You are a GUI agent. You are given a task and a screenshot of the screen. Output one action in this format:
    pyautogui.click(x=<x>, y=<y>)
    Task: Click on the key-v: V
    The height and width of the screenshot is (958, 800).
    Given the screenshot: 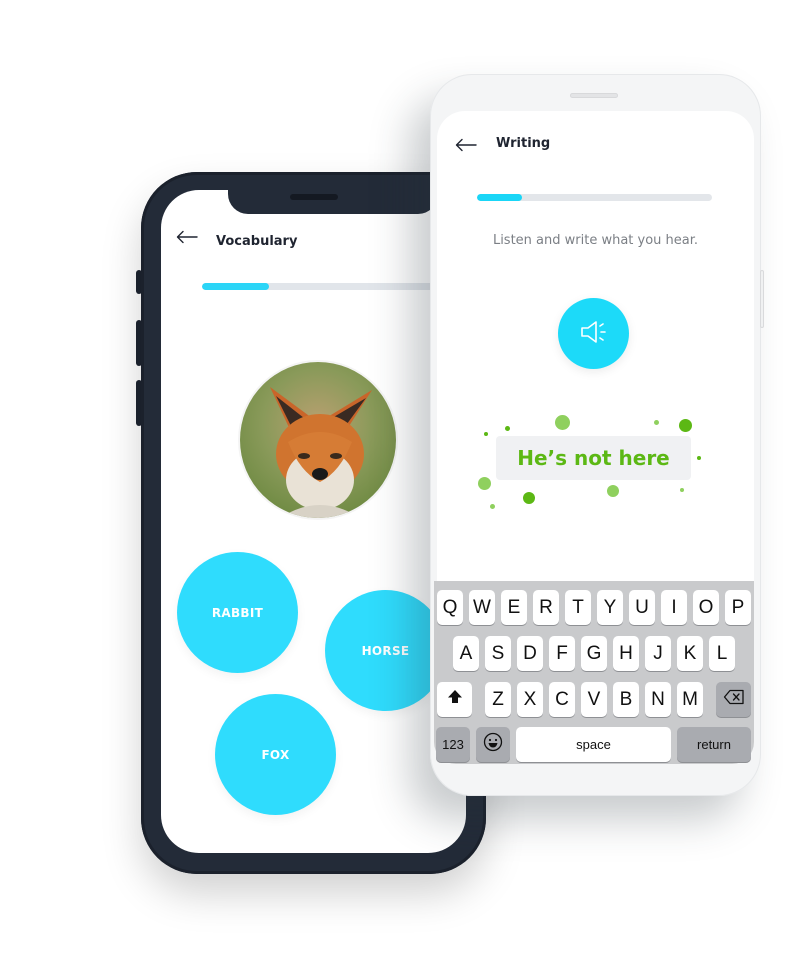 What is the action you would take?
    pyautogui.click(x=594, y=699)
    